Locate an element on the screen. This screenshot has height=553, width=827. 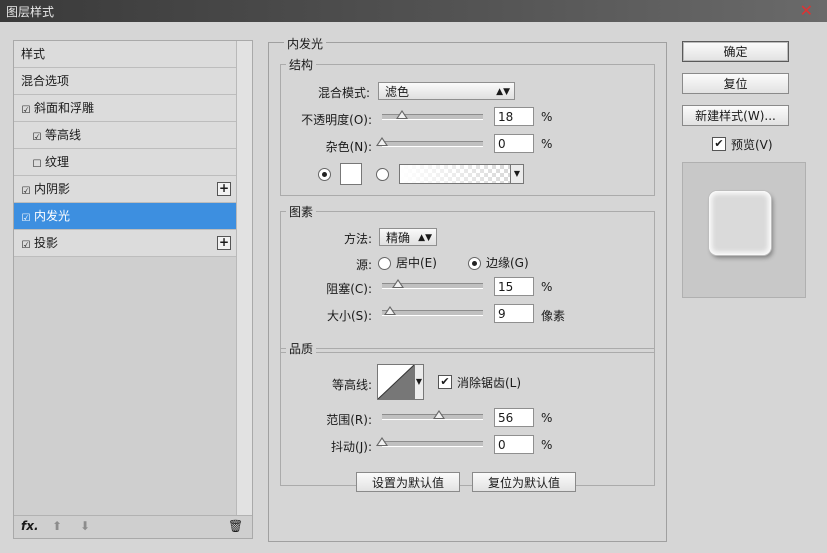
blend-mode-value: 滤色 is located at coordinates (397, 92).